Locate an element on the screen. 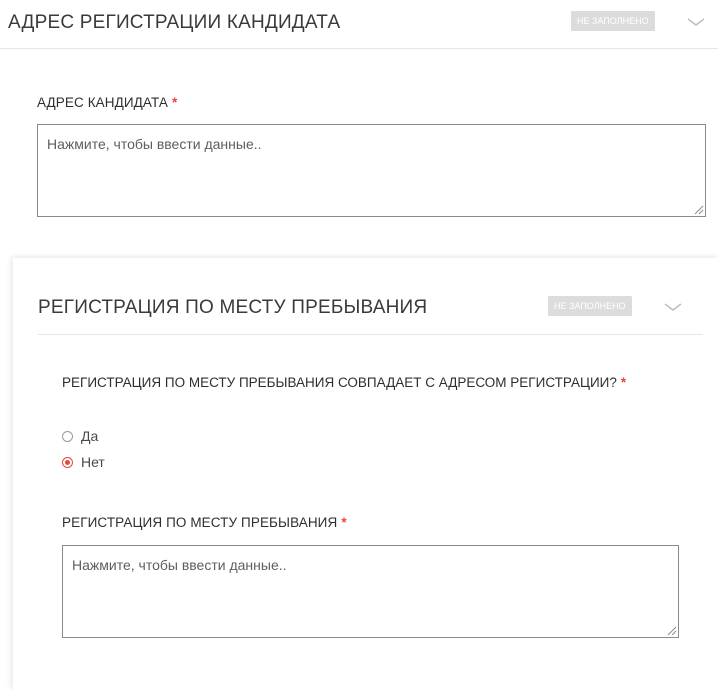  radio-option-no: Нет is located at coordinates (83, 462).